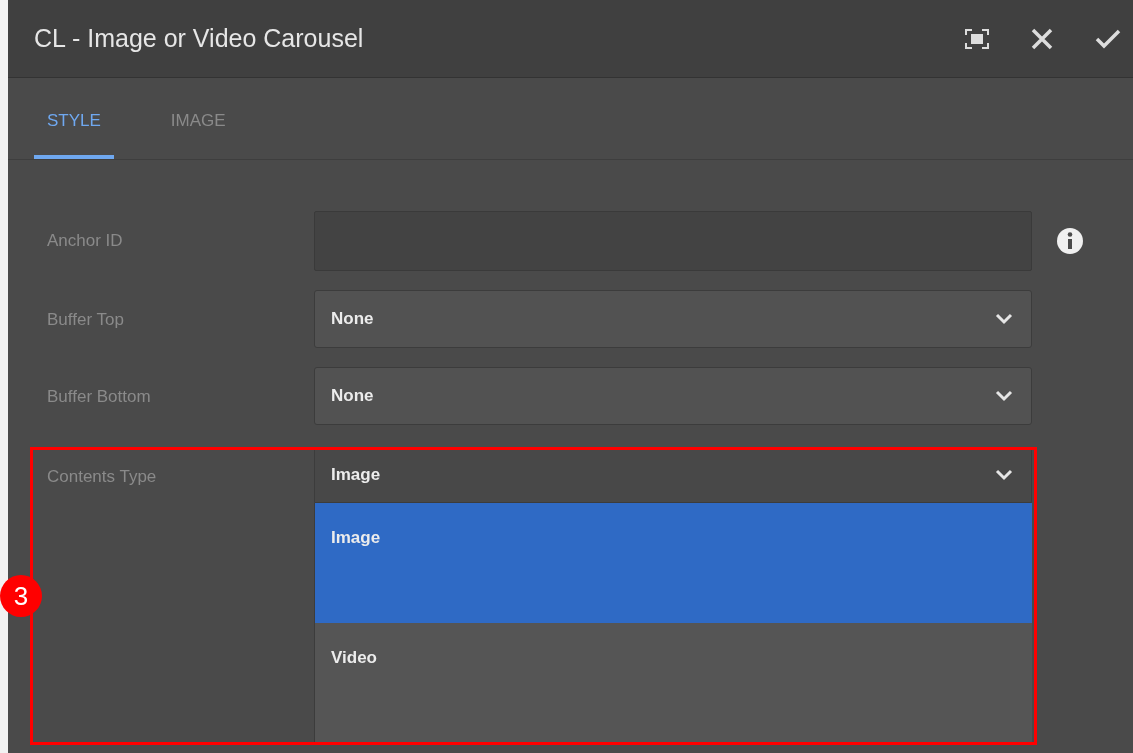  I want to click on dropdown-option: Video, so click(673, 683).